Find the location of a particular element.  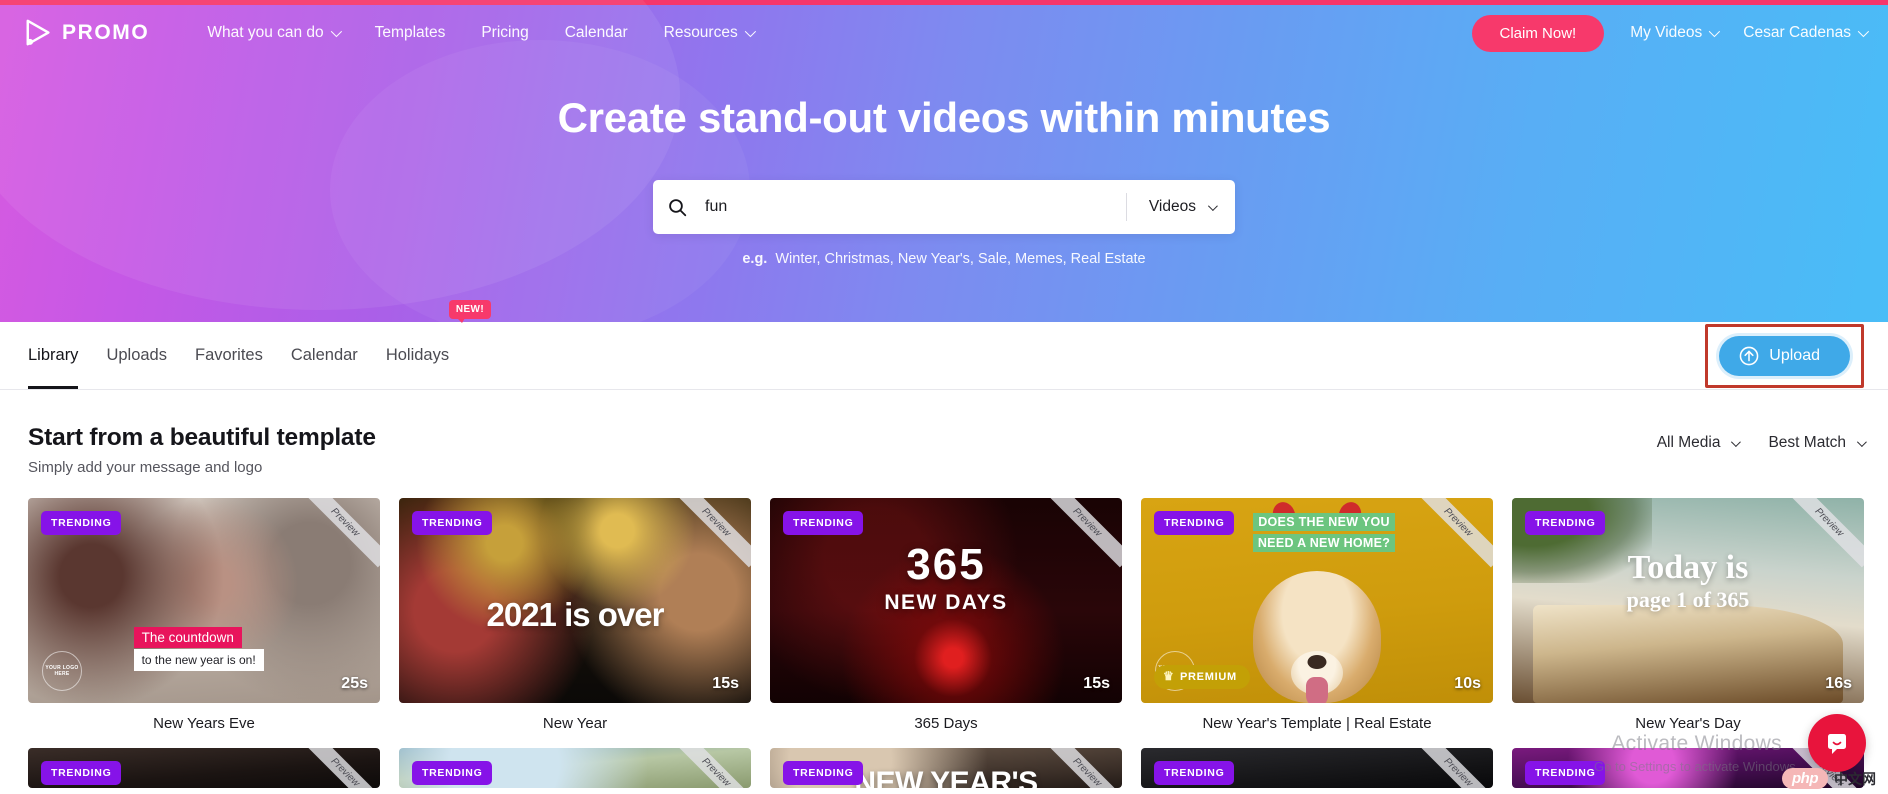

claim-now-button: Claim Now! is located at coordinates (1538, 33).